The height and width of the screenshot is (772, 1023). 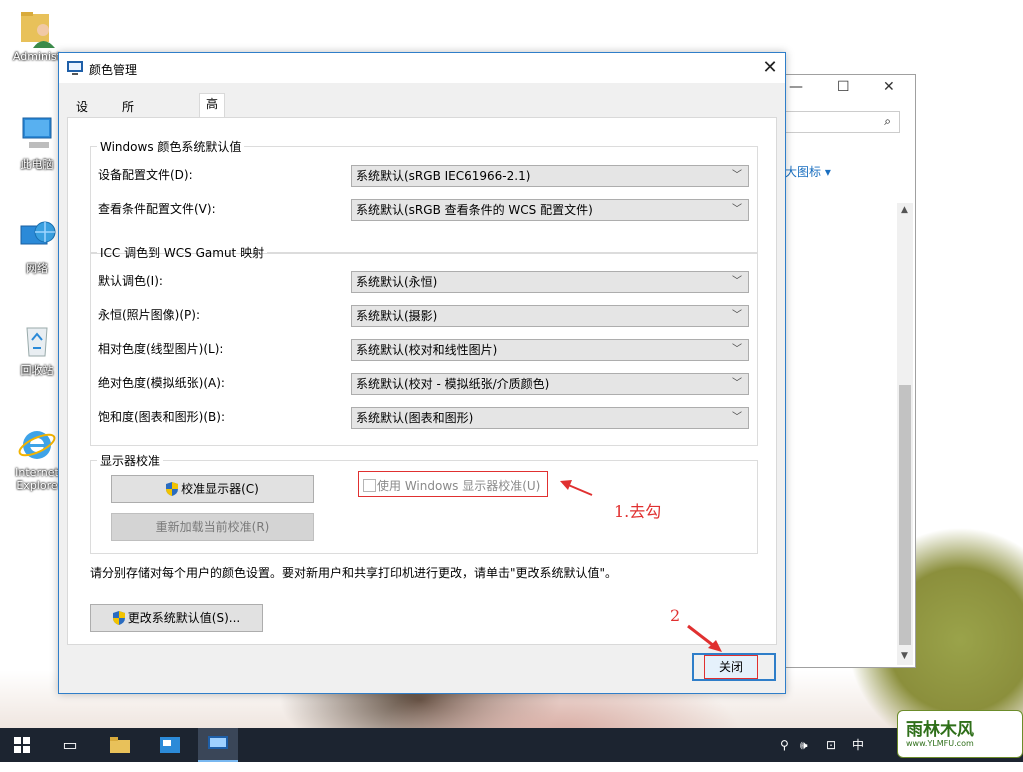 I want to click on network-tray-icon: ⊡, so click(x=831, y=745).